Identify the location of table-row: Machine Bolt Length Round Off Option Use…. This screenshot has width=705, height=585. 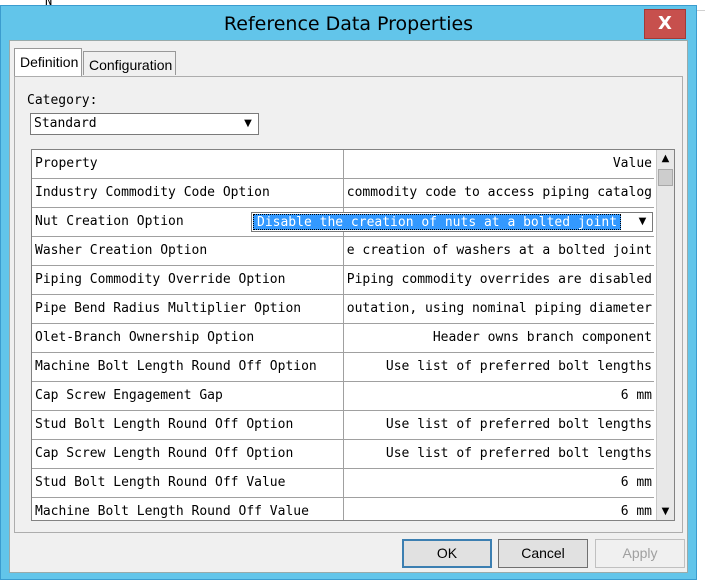
(344, 367).